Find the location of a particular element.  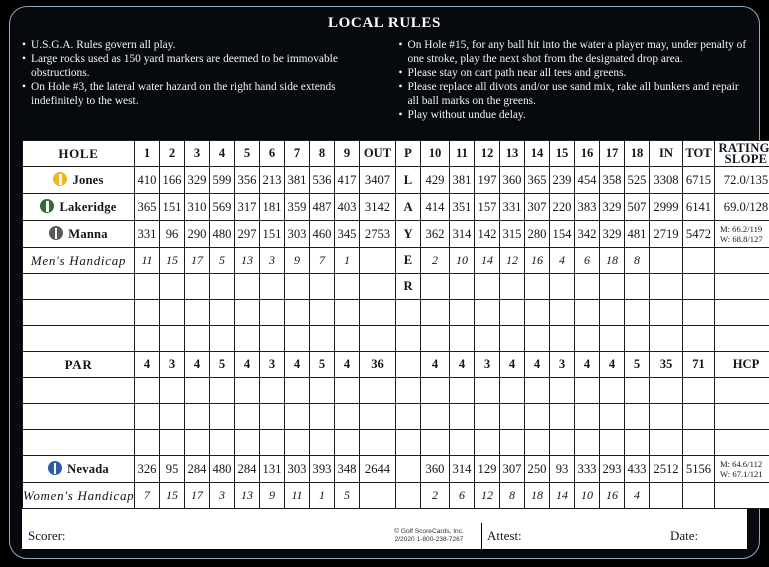

yardage-nevada-hole-3: 284 is located at coordinates (197, 469).